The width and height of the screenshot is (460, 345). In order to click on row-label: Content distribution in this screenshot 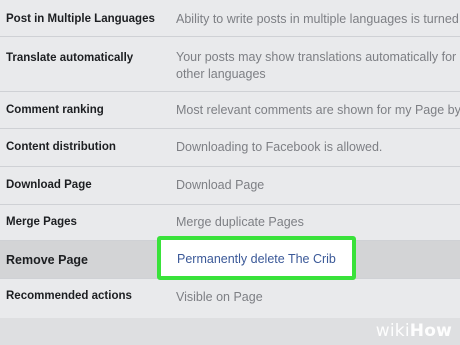, I will do `click(61, 147)`.